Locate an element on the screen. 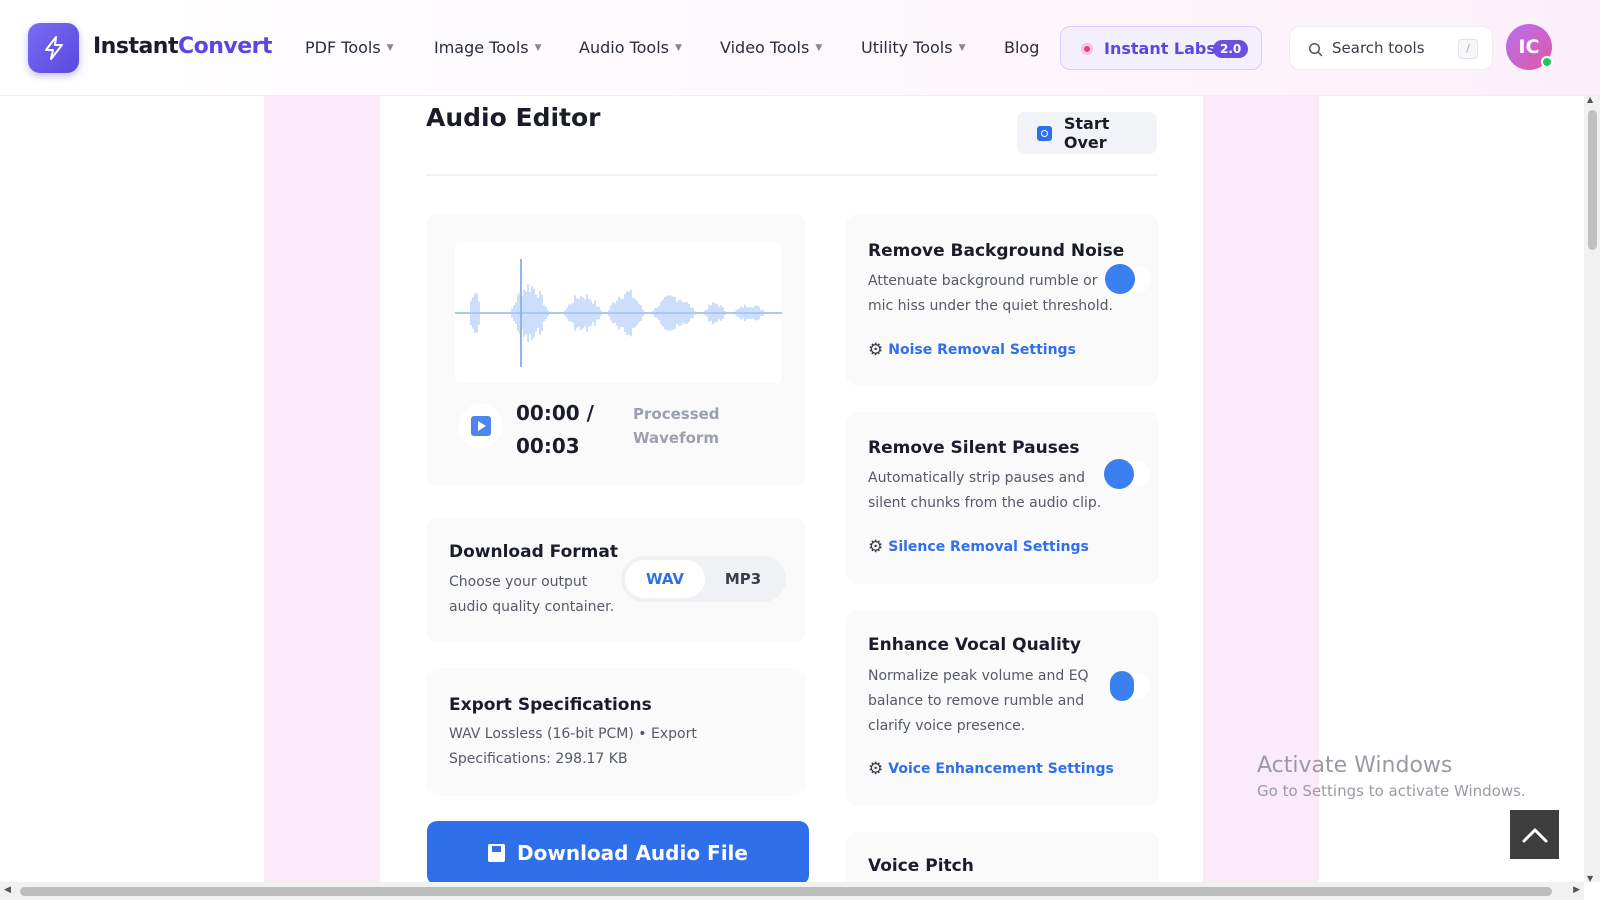  download-format-title: Download Format is located at coordinates (533, 552).